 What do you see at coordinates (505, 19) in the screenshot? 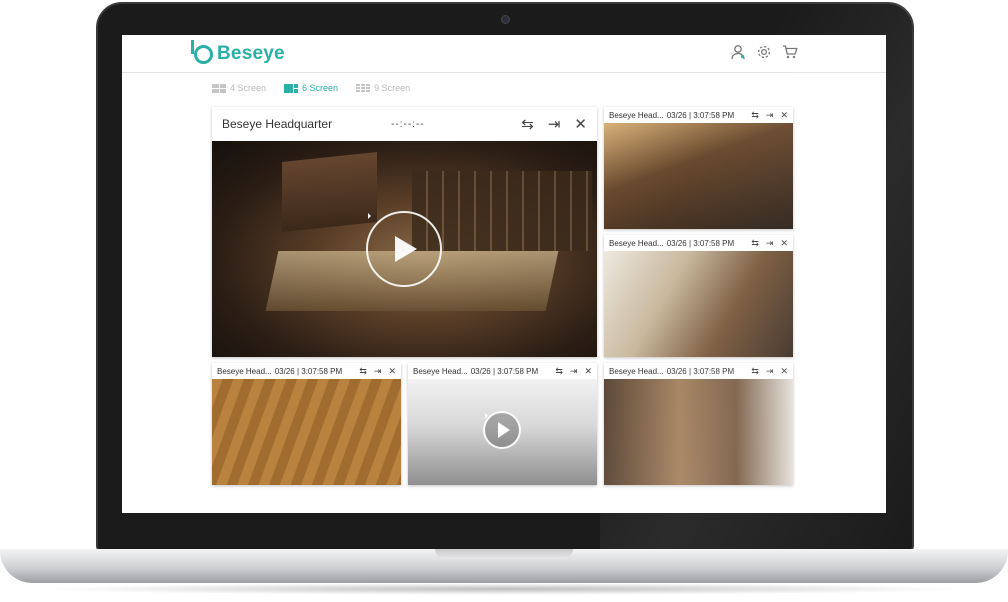
I see `webcam` at bounding box center [505, 19].